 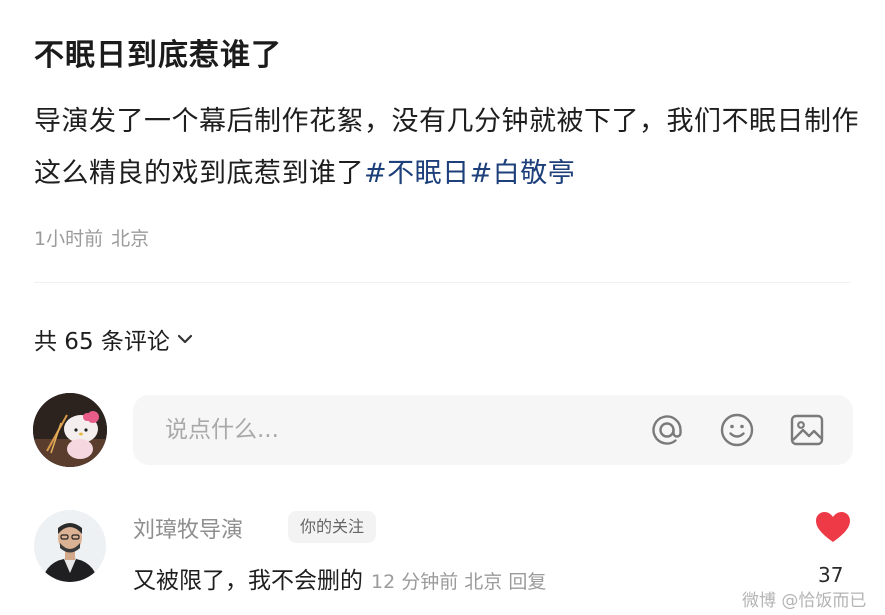 What do you see at coordinates (804, 601) in the screenshot?
I see `watermark: 微博 @恰饭而已` at bounding box center [804, 601].